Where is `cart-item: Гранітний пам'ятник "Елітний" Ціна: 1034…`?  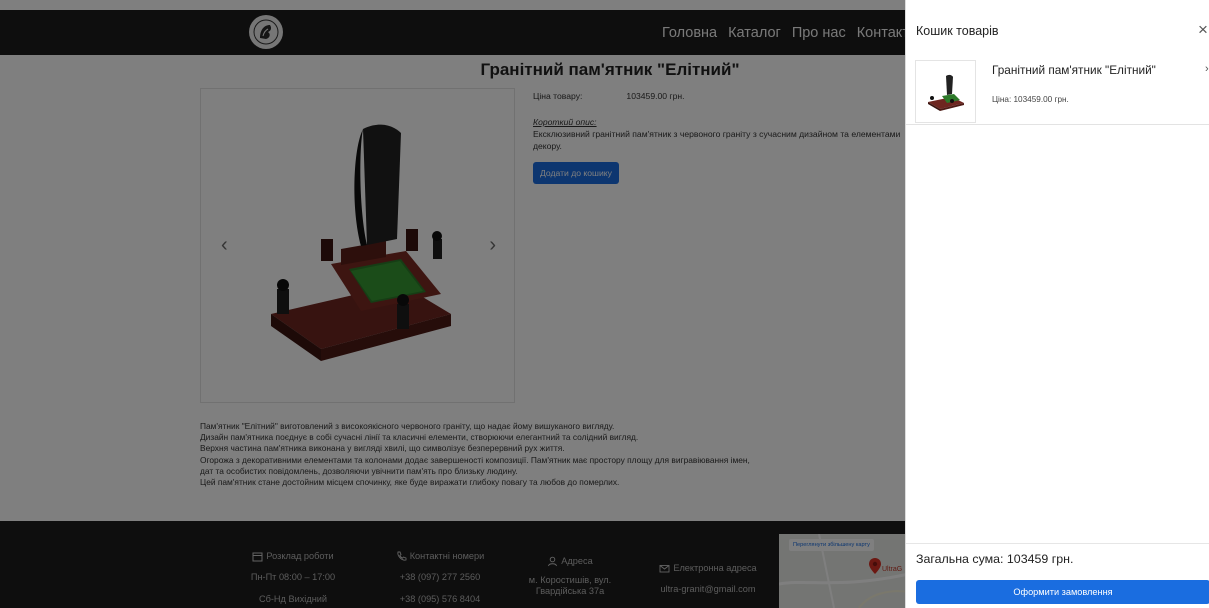
cart-item: Гранітний пам'ятник "Елітний" Ціна: 1034… is located at coordinates (1057, 90).